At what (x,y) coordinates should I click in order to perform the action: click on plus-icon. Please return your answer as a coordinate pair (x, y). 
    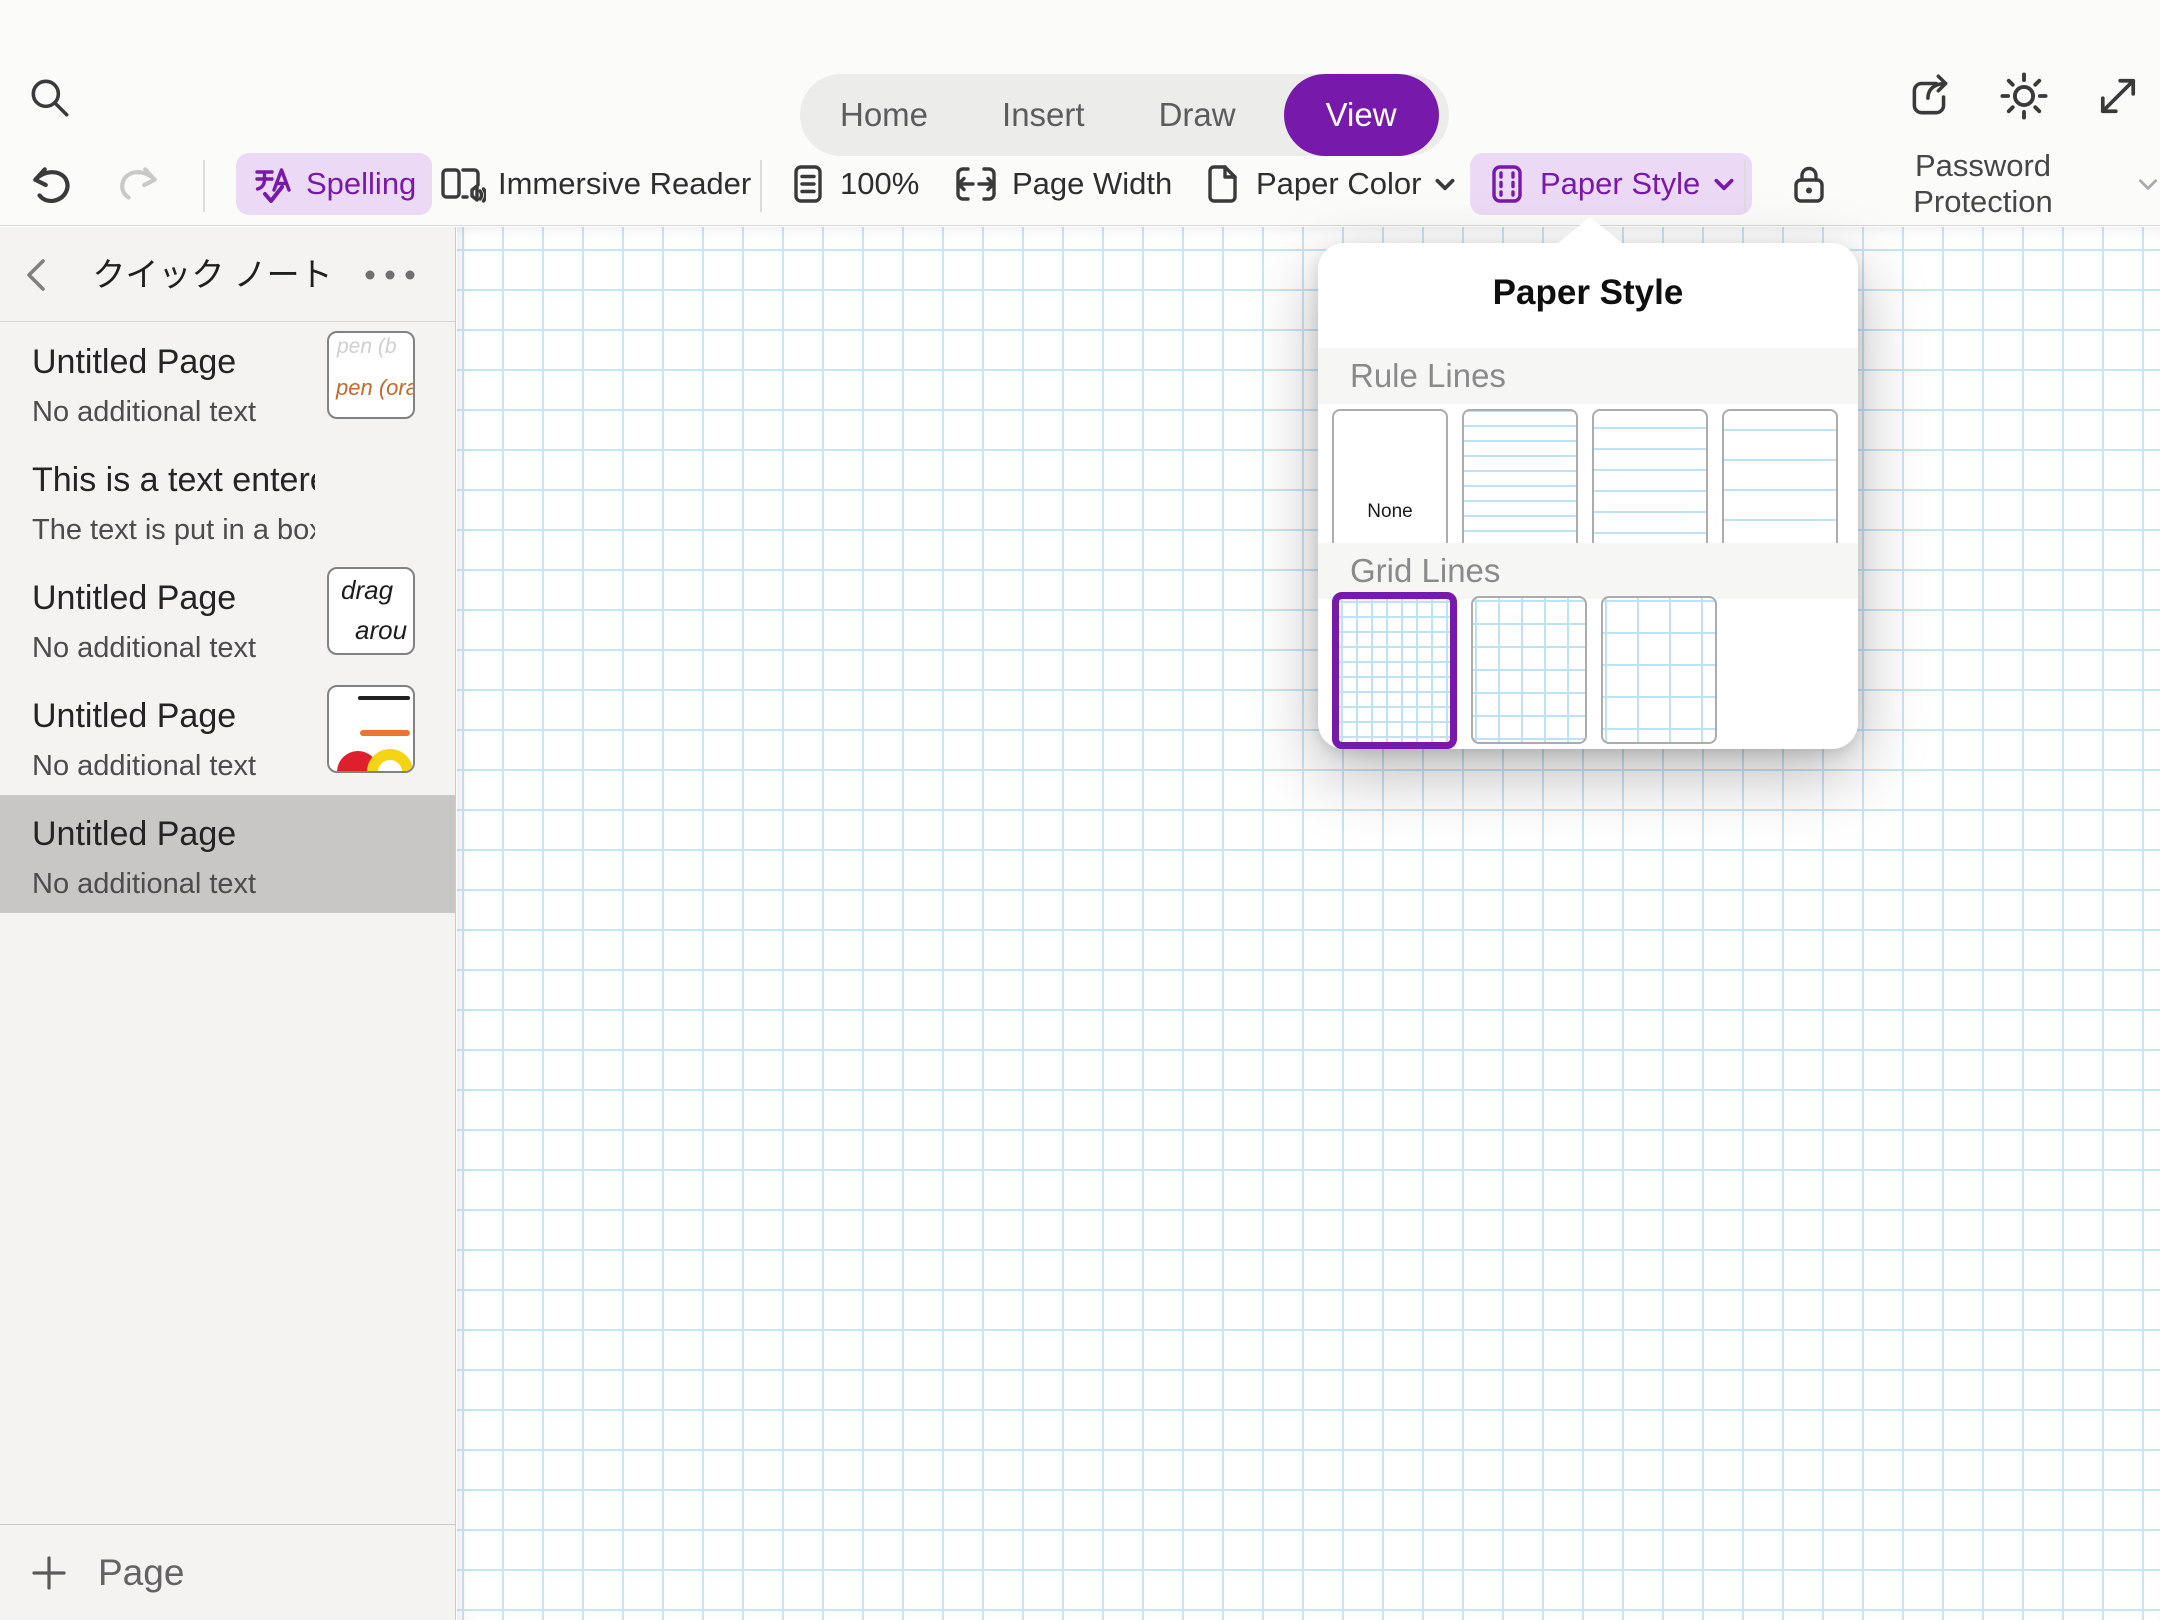
    Looking at the image, I should click on (49, 1573).